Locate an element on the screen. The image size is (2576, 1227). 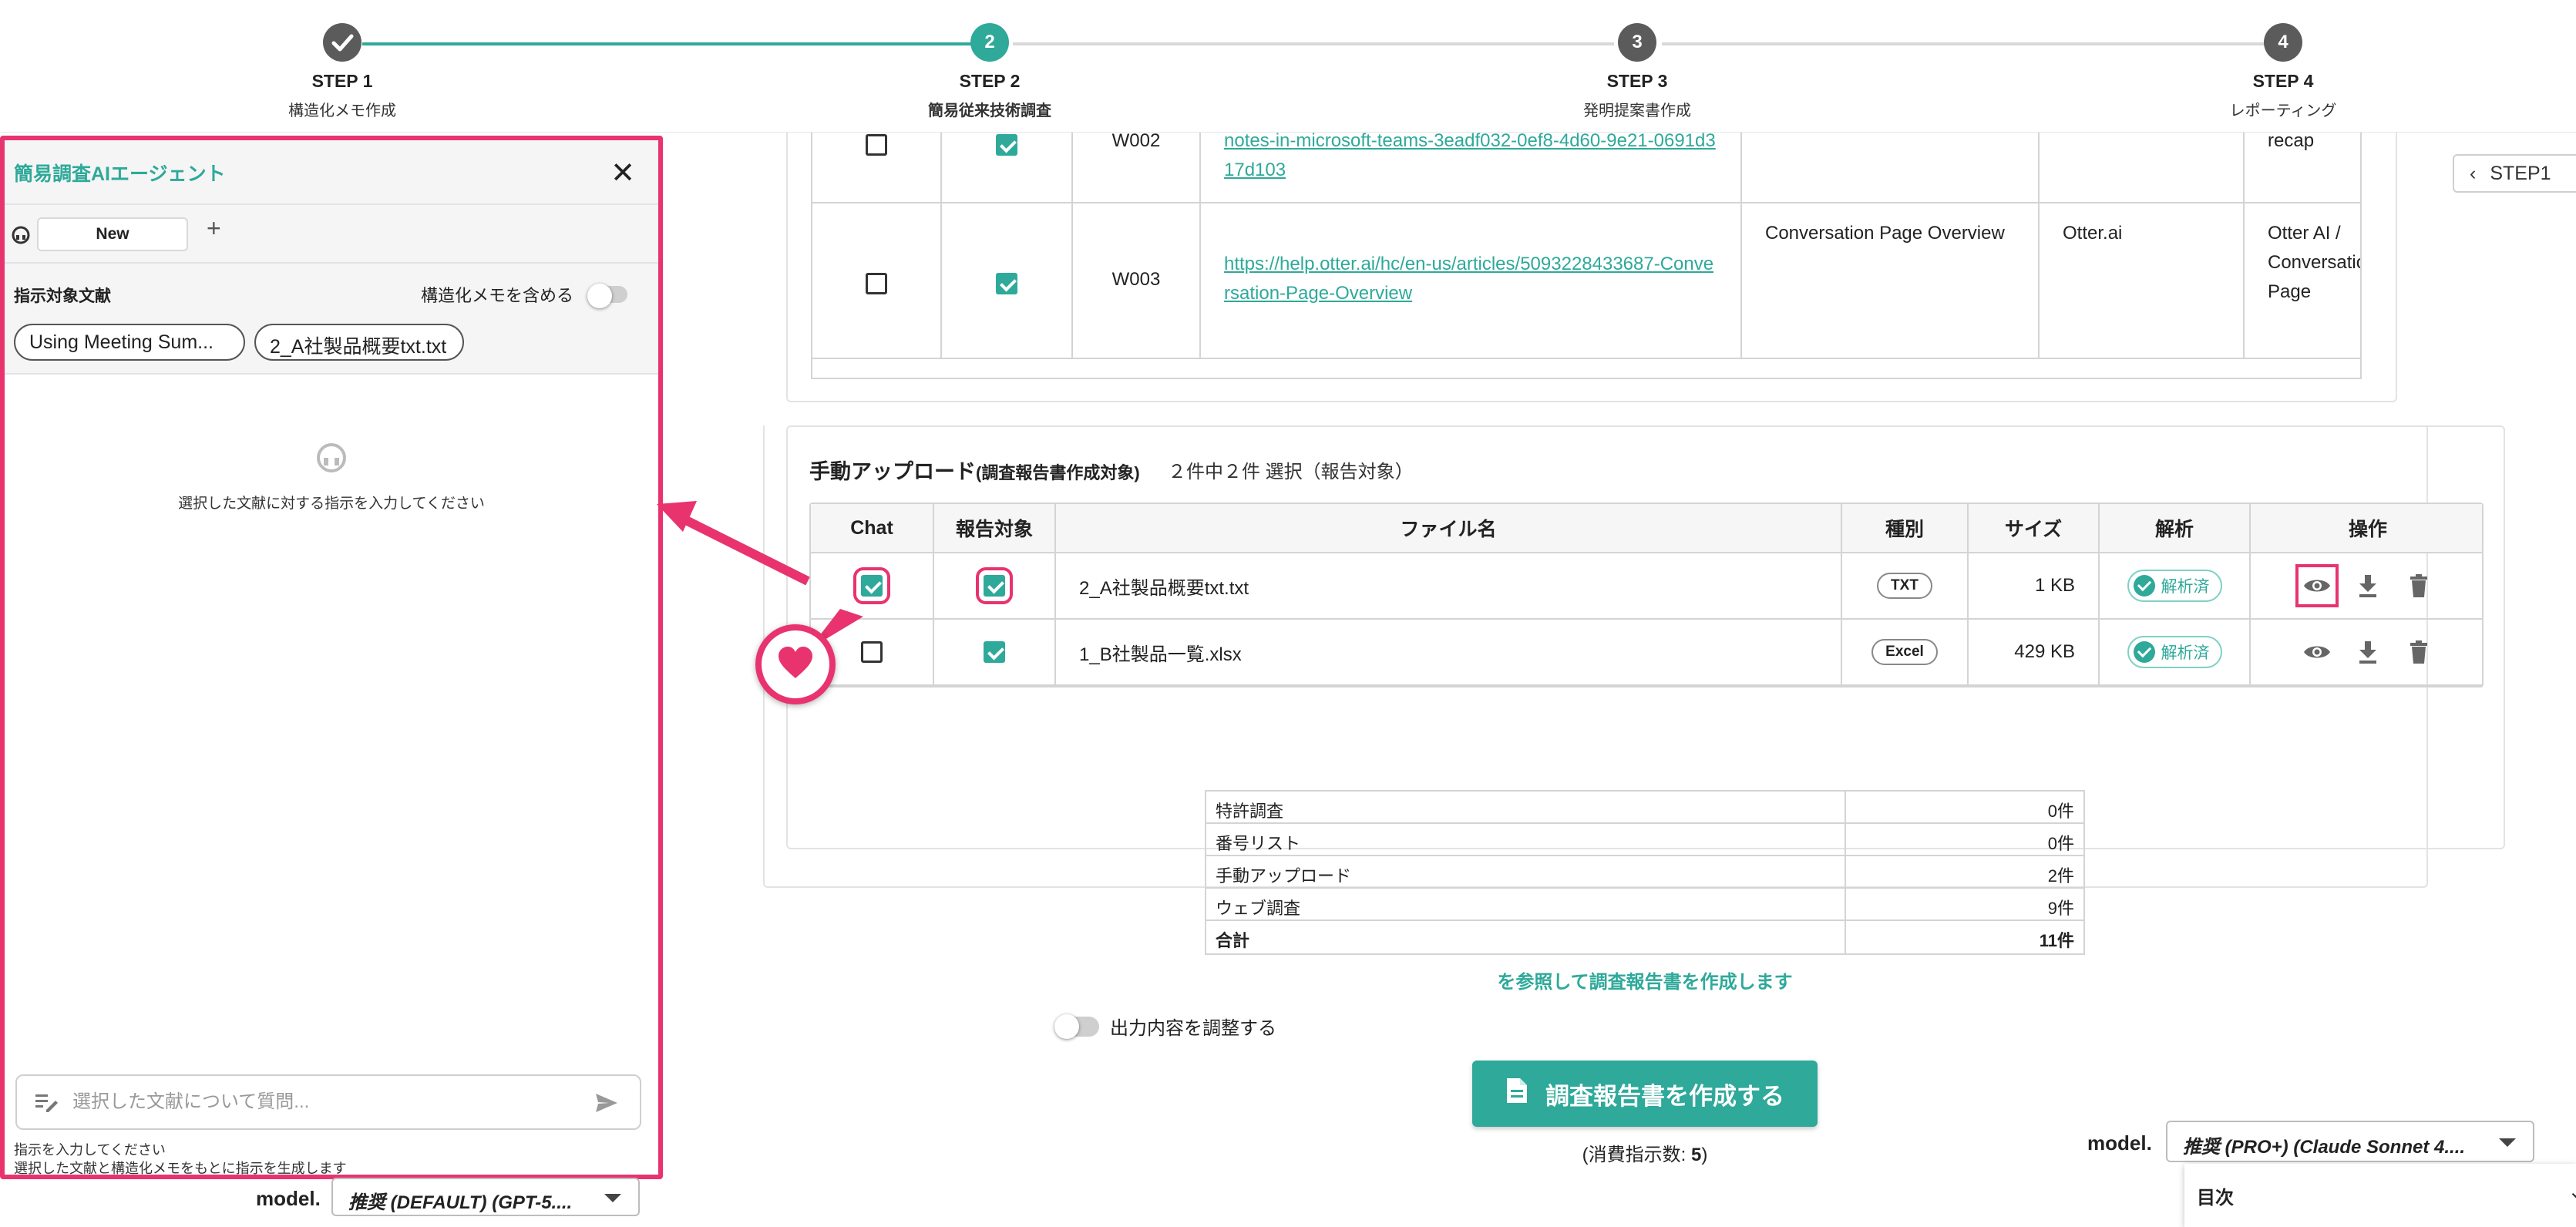
file-name: 1_B社製品一覧.xlsx is located at coordinates (1449, 652).